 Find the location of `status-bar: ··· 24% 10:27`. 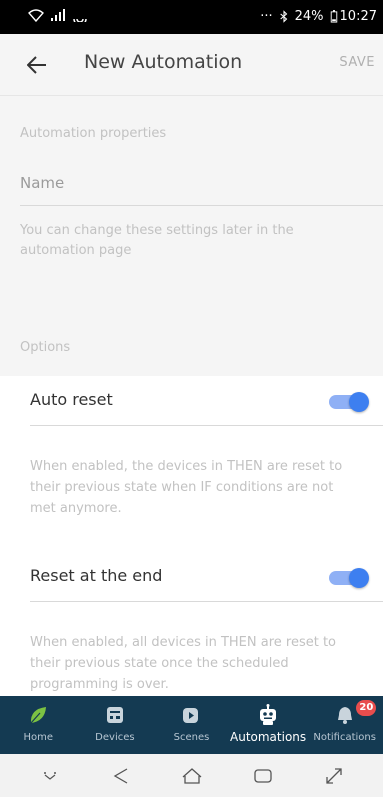

status-bar: ··· 24% 10:27 is located at coordinates (191, 17).